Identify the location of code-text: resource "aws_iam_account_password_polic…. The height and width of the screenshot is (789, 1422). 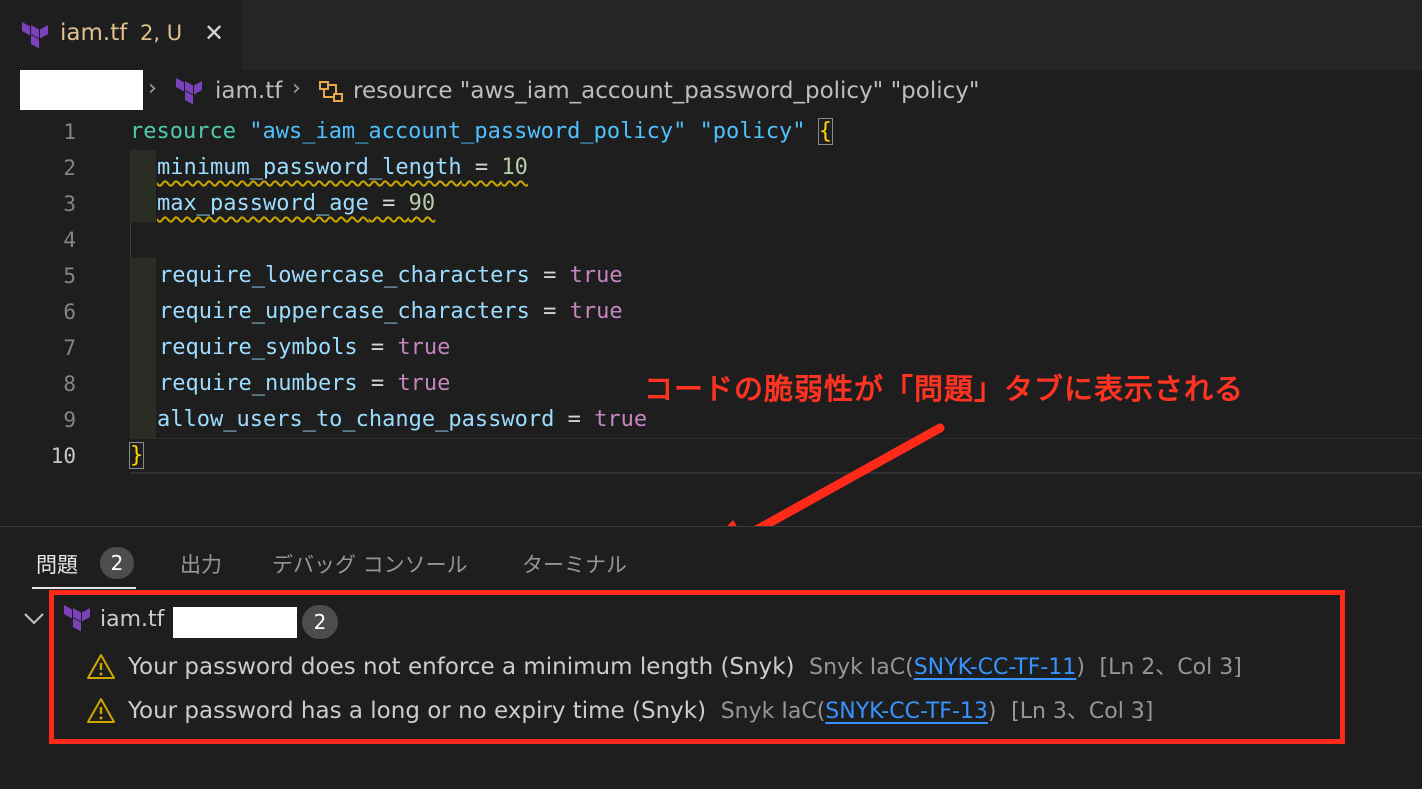
(482, 132).